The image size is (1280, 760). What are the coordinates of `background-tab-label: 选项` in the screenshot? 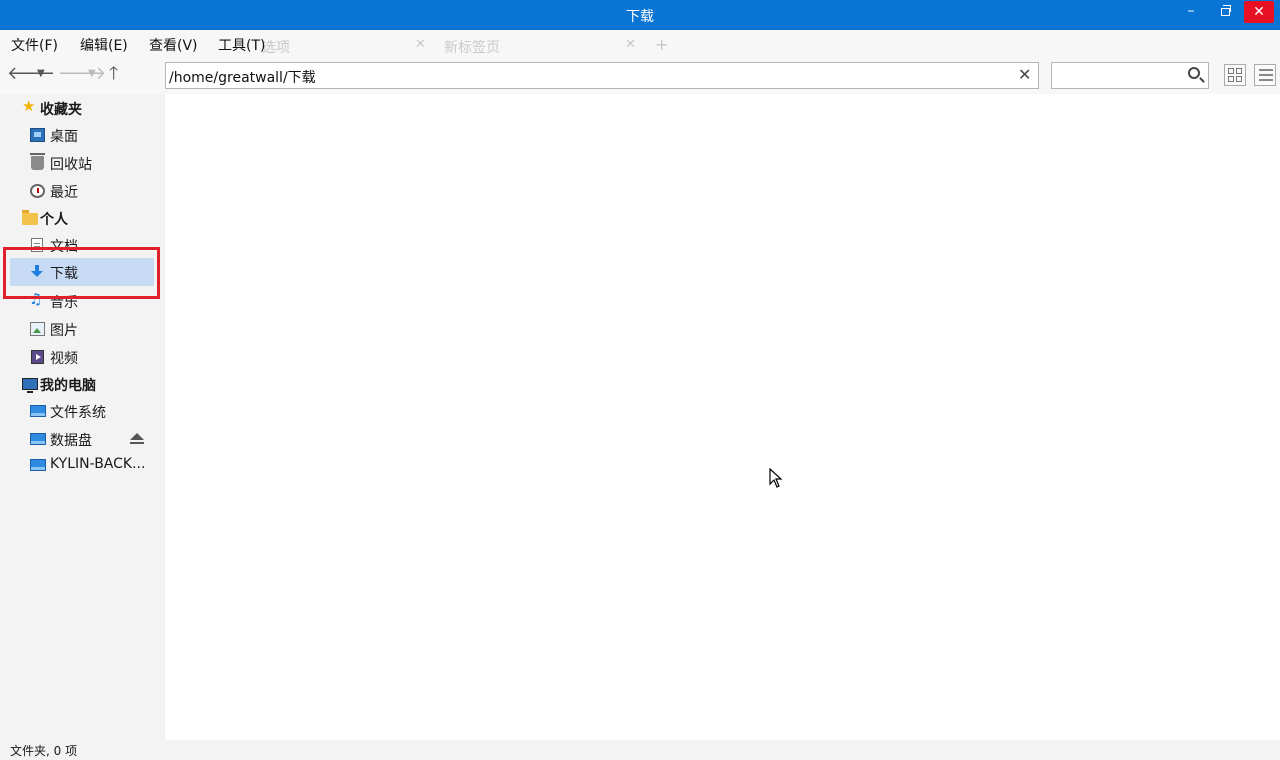 It's located at (276, 48).